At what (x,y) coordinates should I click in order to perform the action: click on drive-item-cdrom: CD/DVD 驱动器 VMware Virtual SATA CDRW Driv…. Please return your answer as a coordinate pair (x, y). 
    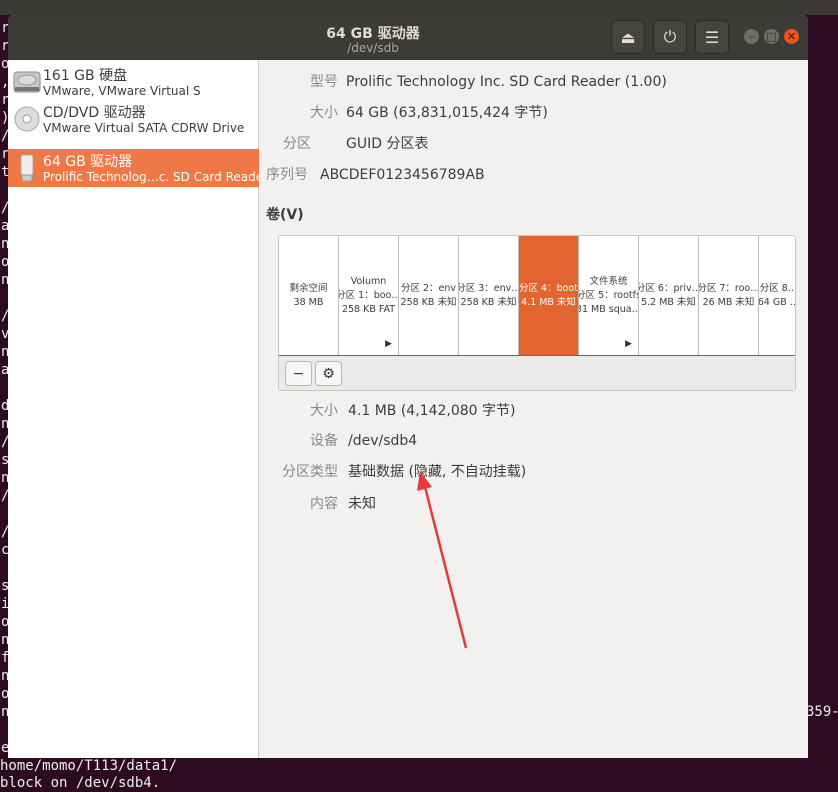
    Looking at the image, I should click on (133, 119).